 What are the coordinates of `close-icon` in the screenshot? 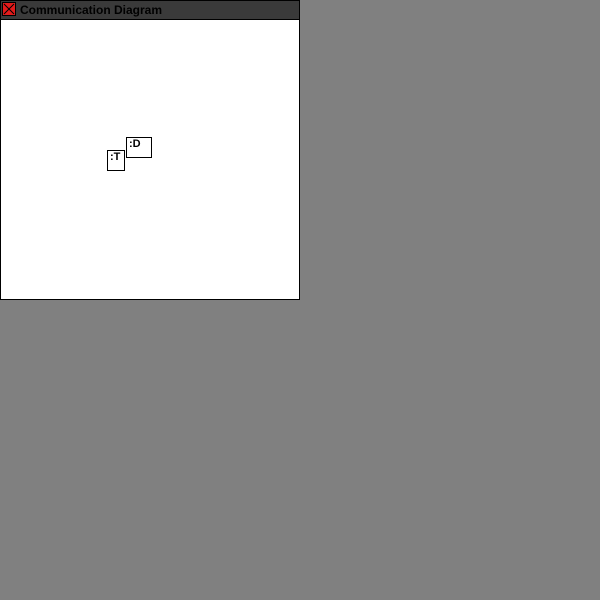 It's located at (9, 9).